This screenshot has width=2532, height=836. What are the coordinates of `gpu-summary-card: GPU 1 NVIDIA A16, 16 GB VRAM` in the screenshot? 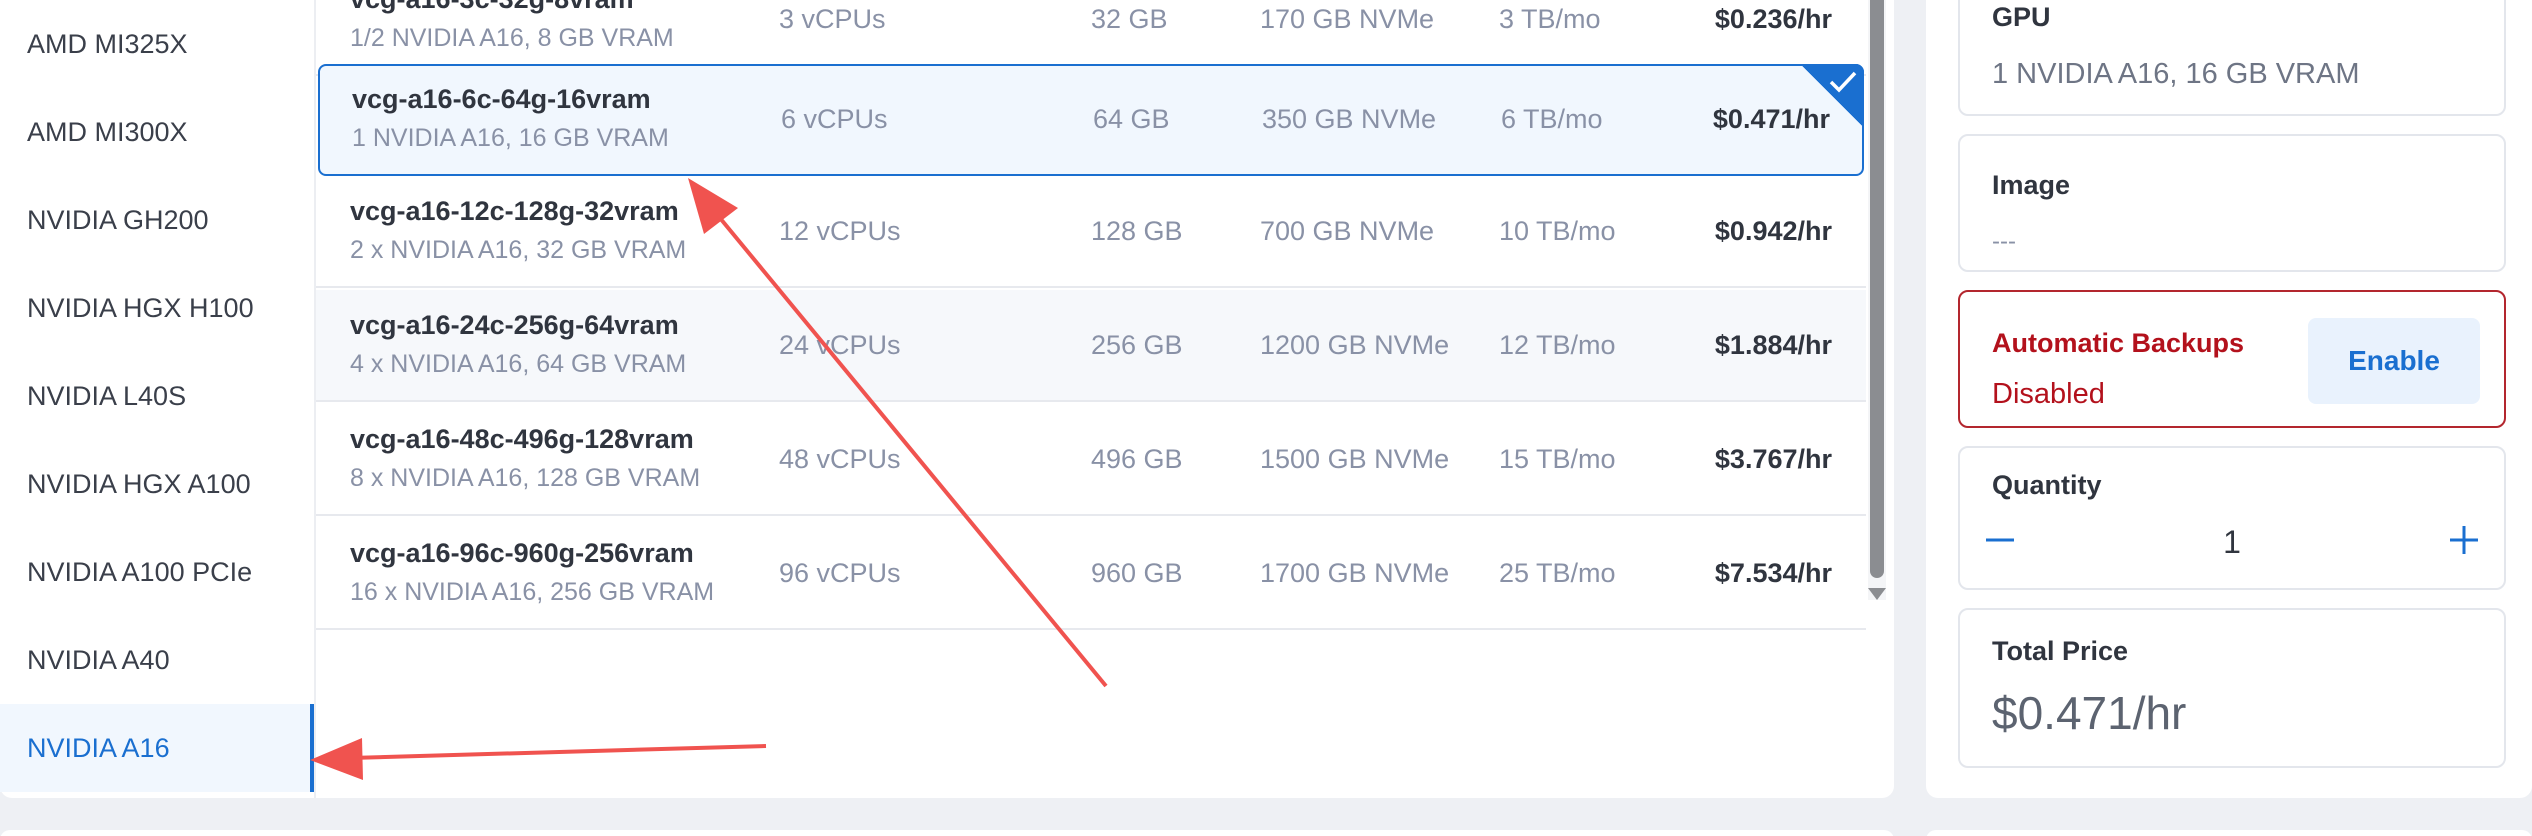 It's located at (2232, 58).